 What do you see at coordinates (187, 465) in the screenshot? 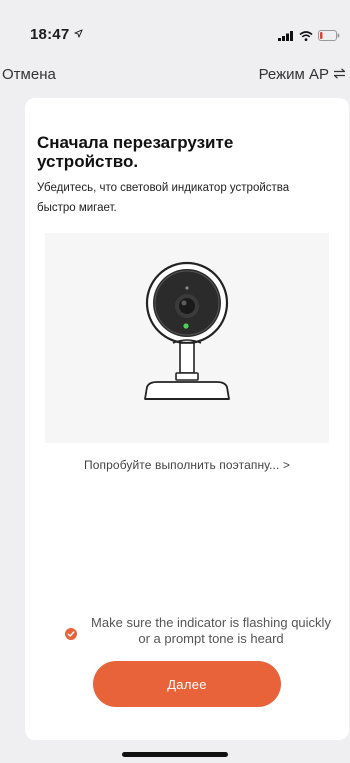
I see `step-by-step-link: Попробуйте выполнить поэтапну... >` at bounding box center [187, 465].